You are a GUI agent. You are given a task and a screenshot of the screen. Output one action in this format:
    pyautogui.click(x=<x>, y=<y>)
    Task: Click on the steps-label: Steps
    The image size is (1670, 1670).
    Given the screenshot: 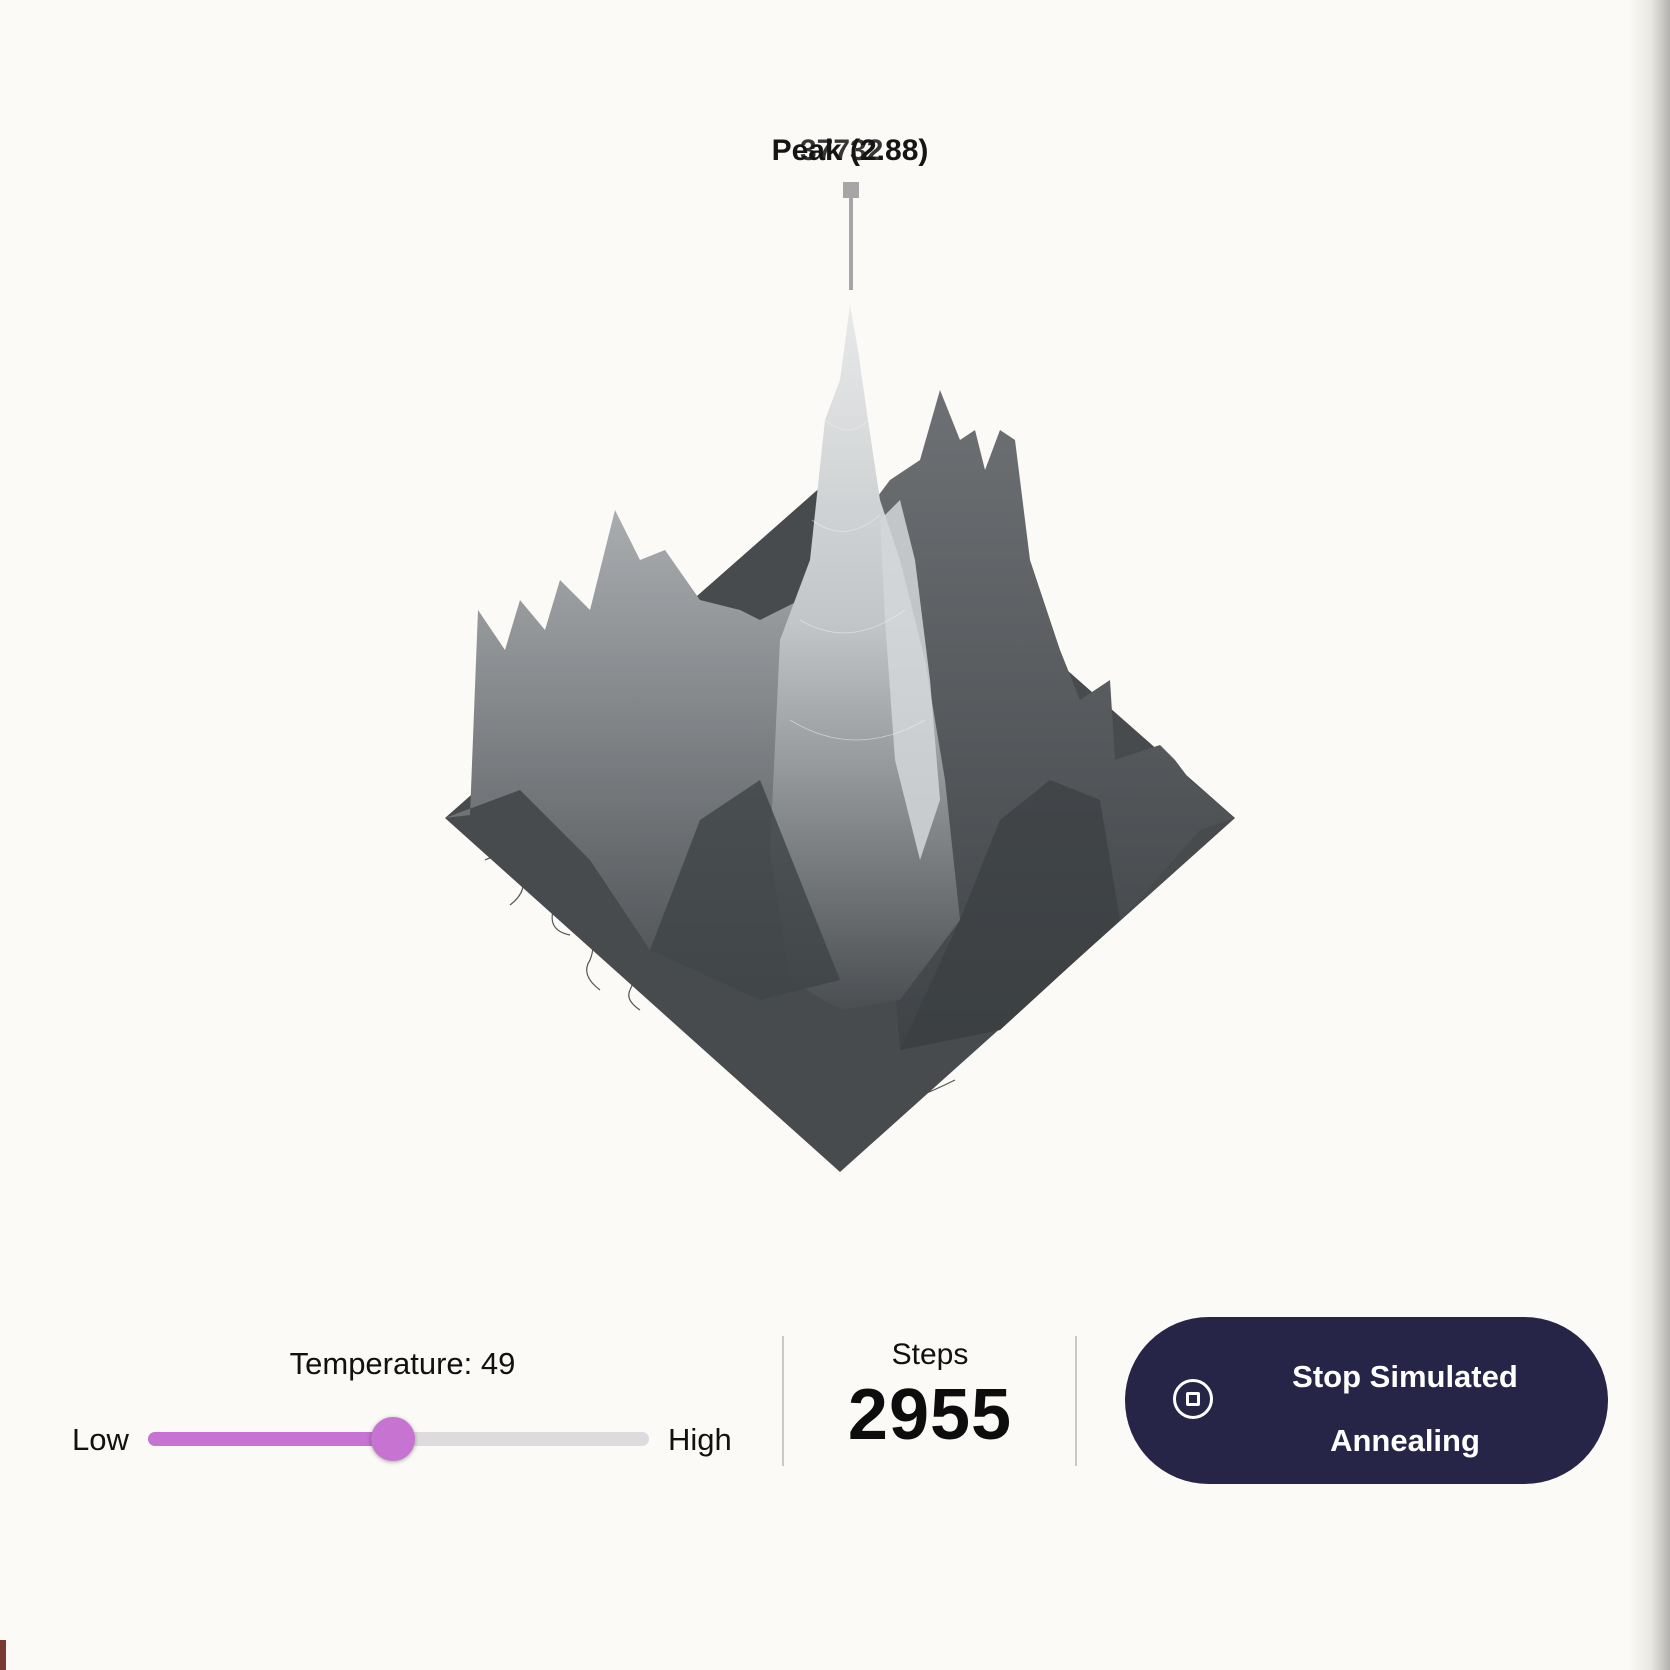 What is the action you would take?
    pyautogui.click(x=930, y=1354)
    